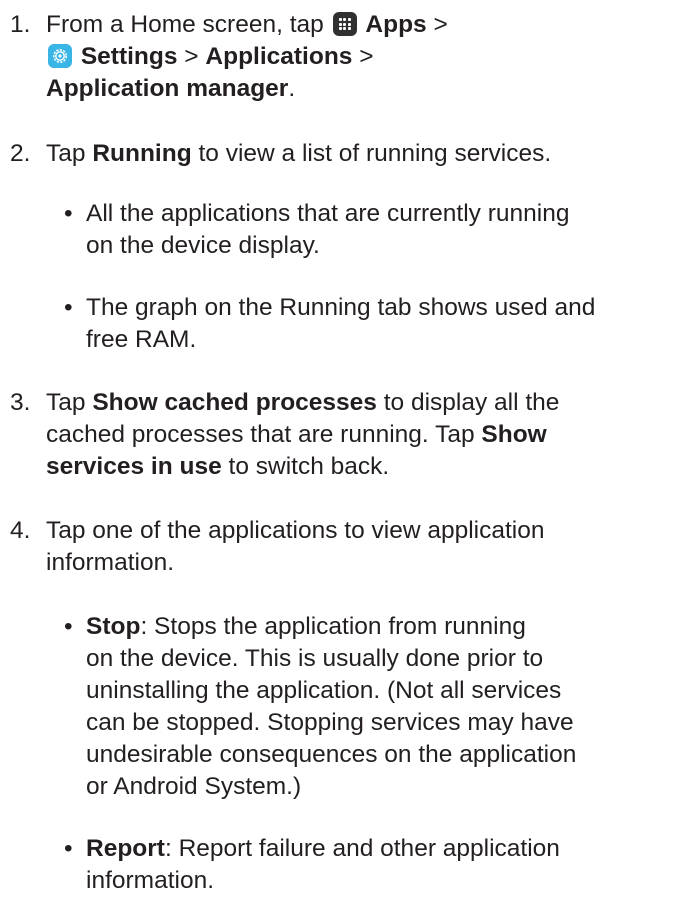 This screenshot has height=897, width=681. Describe the element at coordinates (141, 339) in the screenshot. I see `bullet-text: free RAM.` at that location.